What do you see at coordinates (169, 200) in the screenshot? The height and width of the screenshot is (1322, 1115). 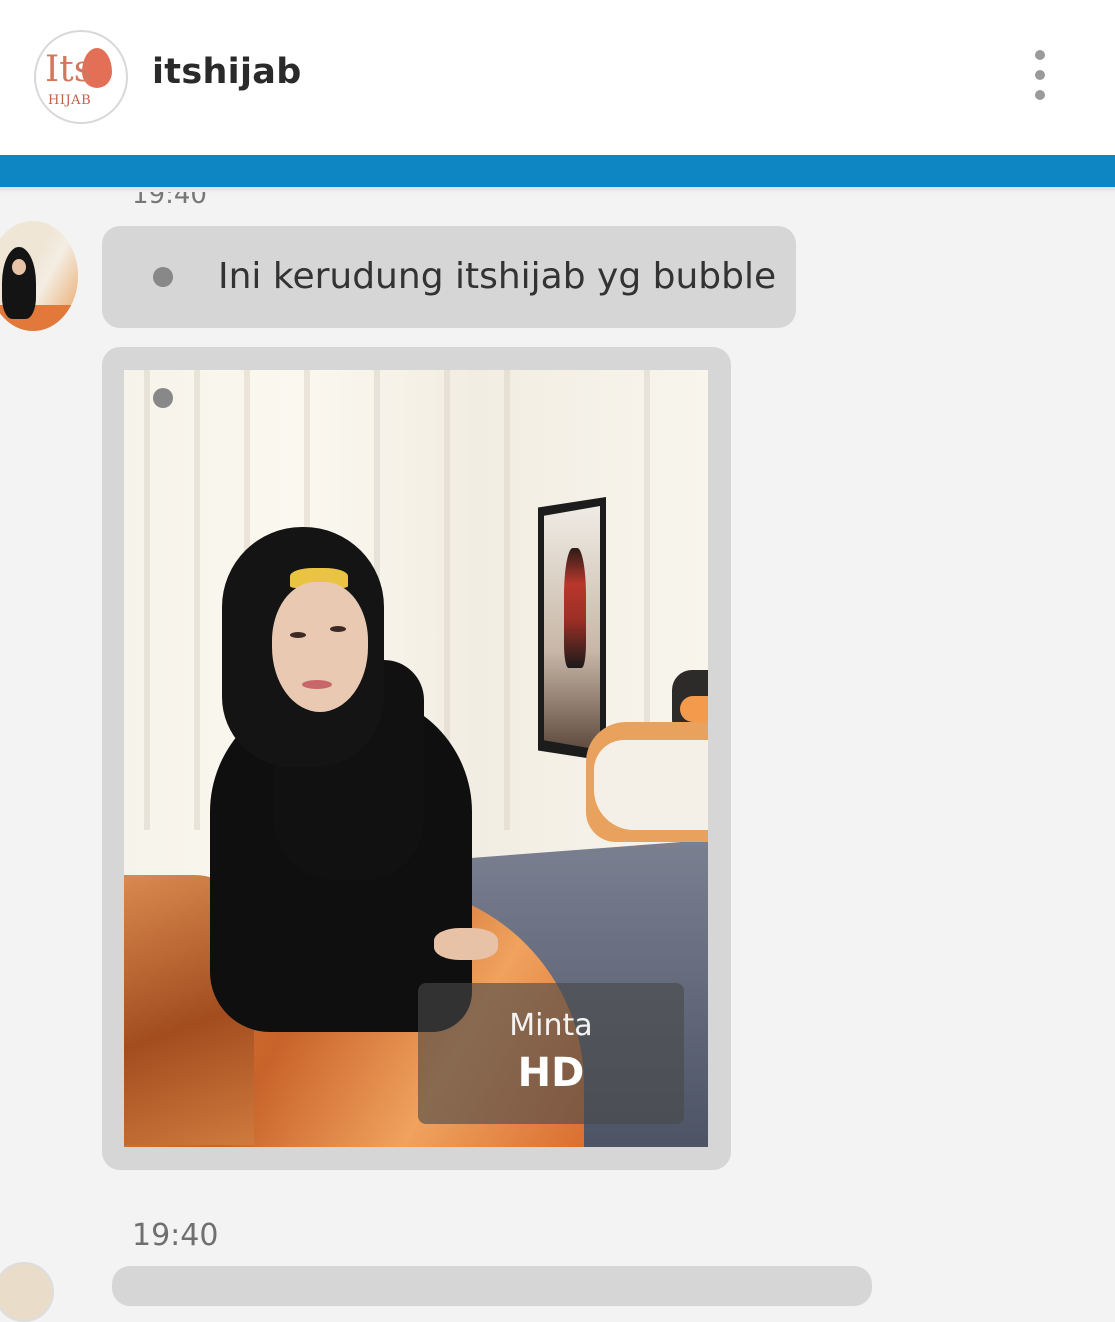 I see `previous-timestamp: 19:40` at bounding box center [169, 200].